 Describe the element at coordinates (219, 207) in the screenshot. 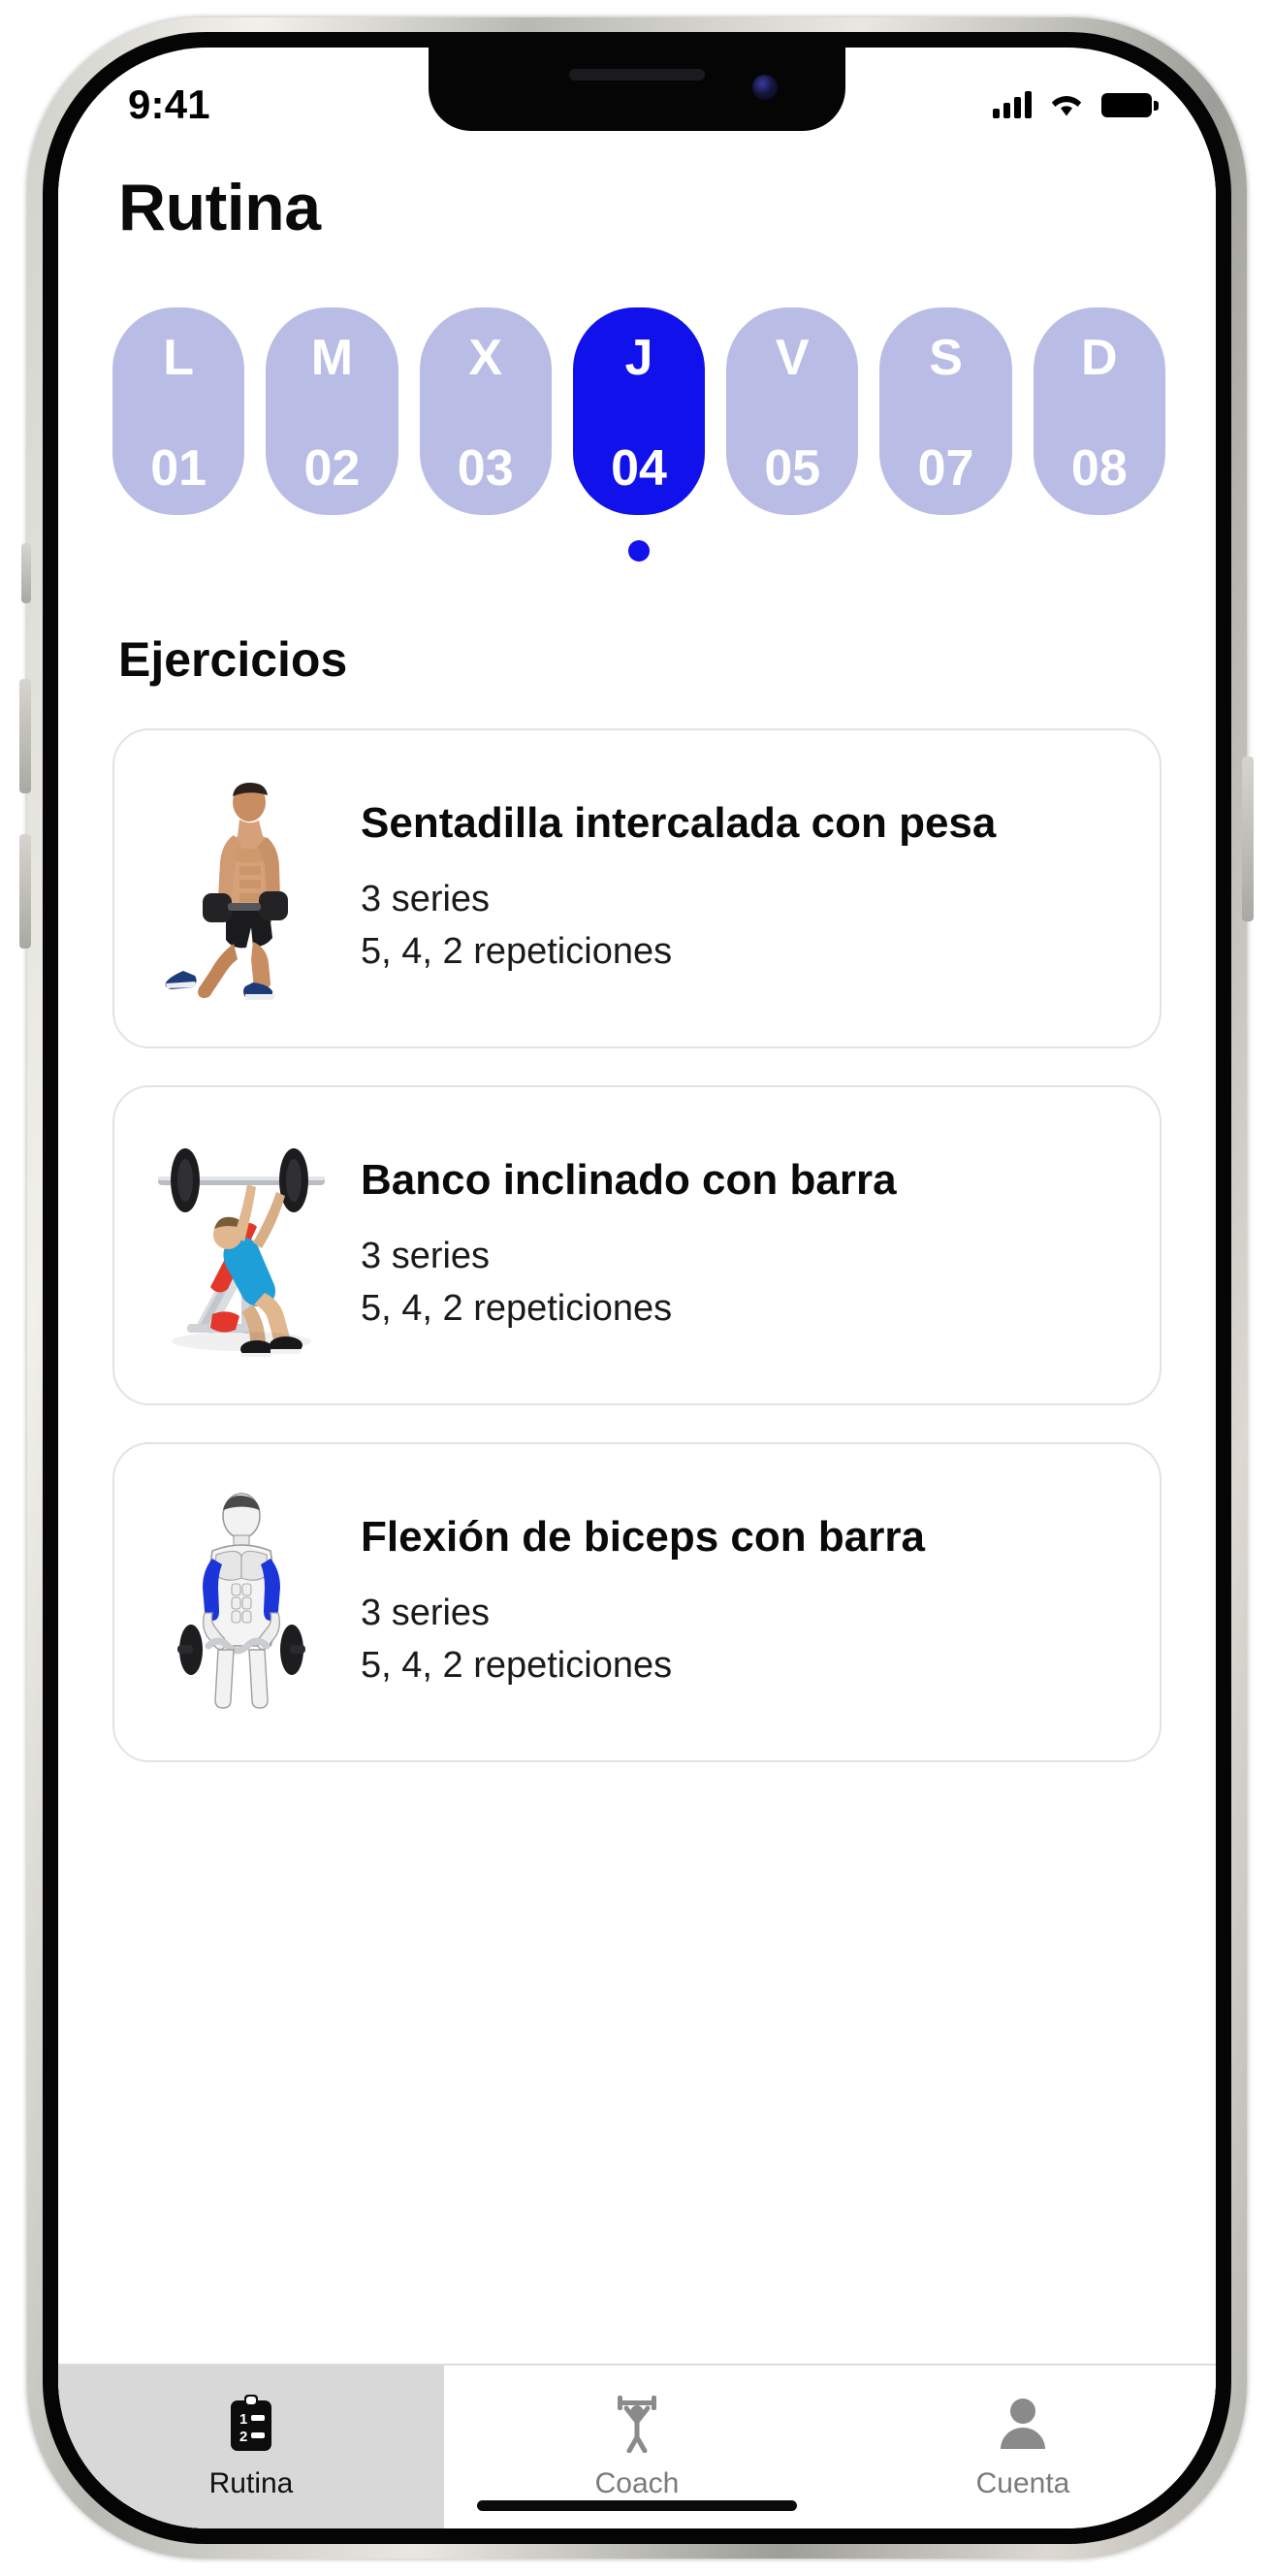

I see `page-title: Rutina` at that location.